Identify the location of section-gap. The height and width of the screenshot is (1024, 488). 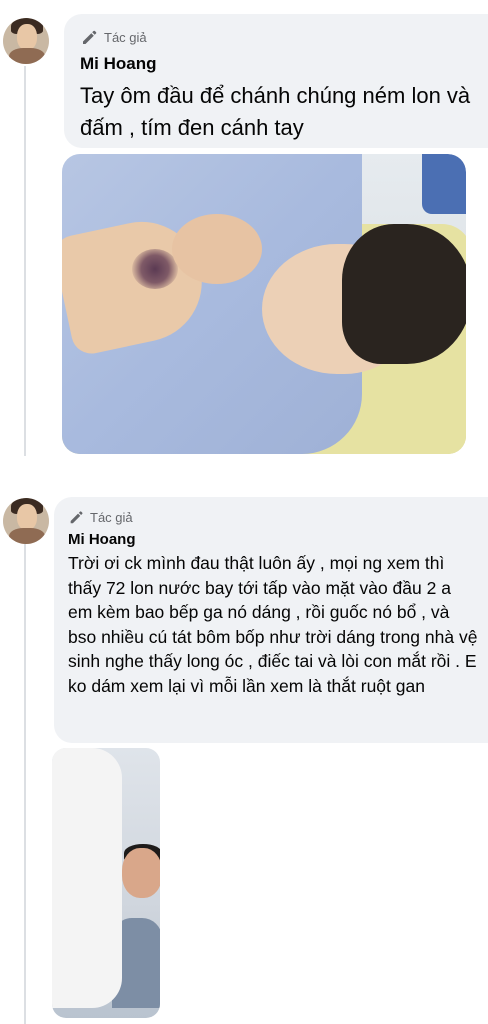
(244, 473).